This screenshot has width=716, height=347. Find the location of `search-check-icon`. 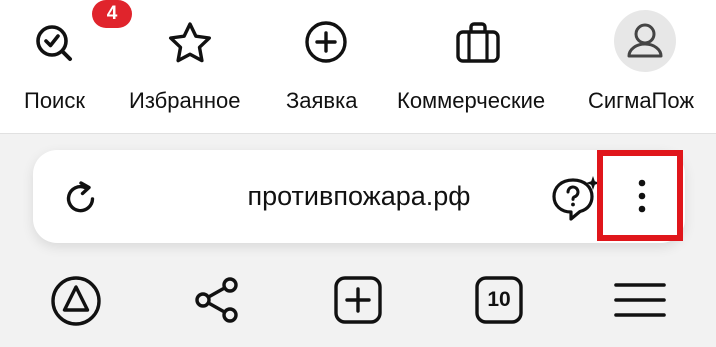

search-check-icon is located at coordinates (56, 44).